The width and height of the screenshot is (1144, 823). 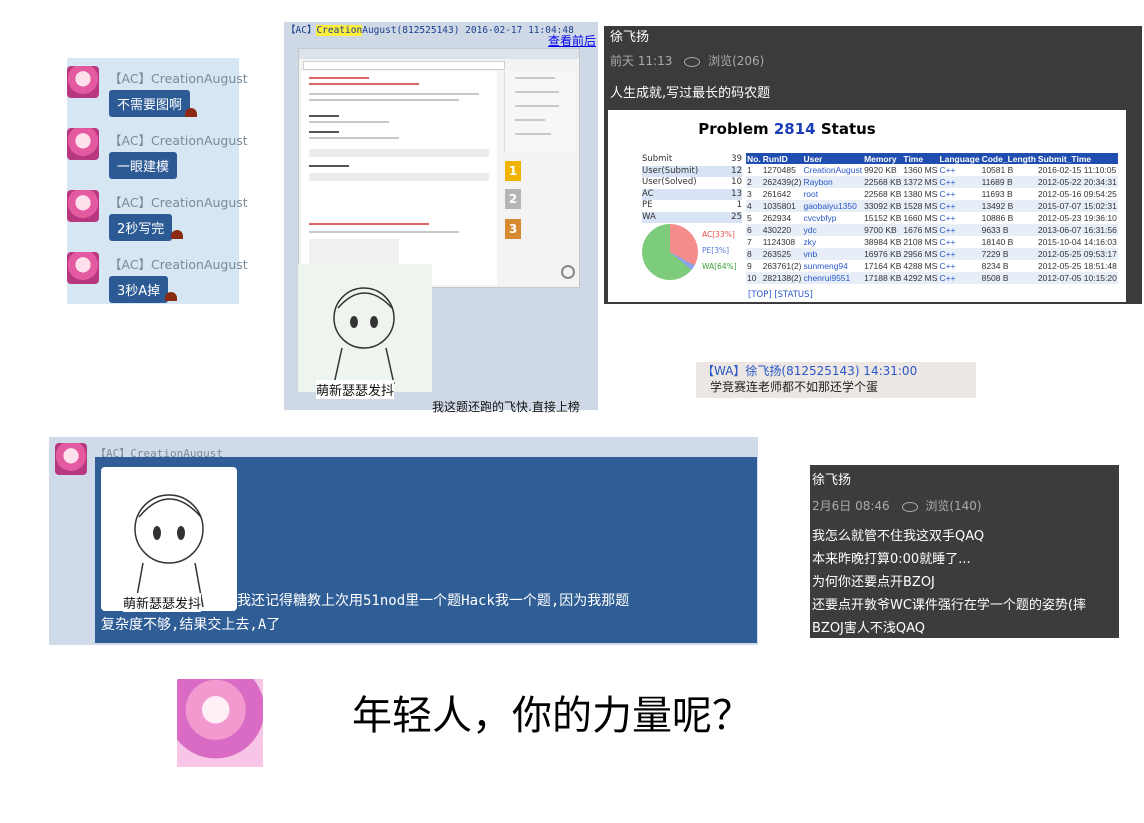 What do you see at coordinates (157, 218) in the screenshot?
I see `chat-message: 【AC】CreationAugust 2秒写完` at bounding box center [157, 218].